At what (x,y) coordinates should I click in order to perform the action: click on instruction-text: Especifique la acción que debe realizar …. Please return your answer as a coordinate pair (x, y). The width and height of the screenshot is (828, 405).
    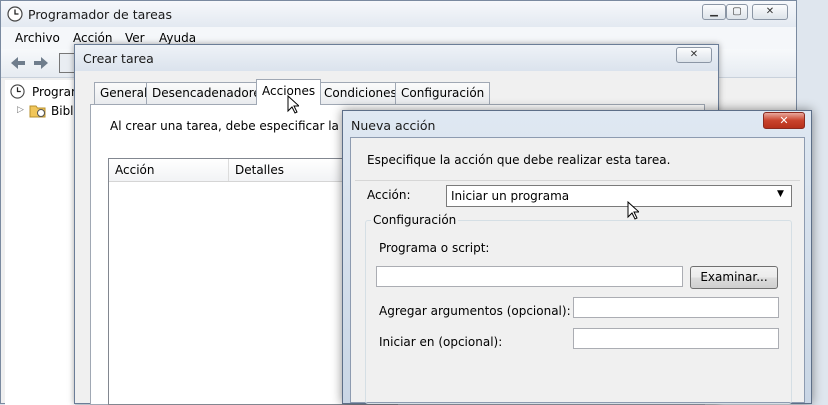
    Looking at the image, I should click on (519, 160).